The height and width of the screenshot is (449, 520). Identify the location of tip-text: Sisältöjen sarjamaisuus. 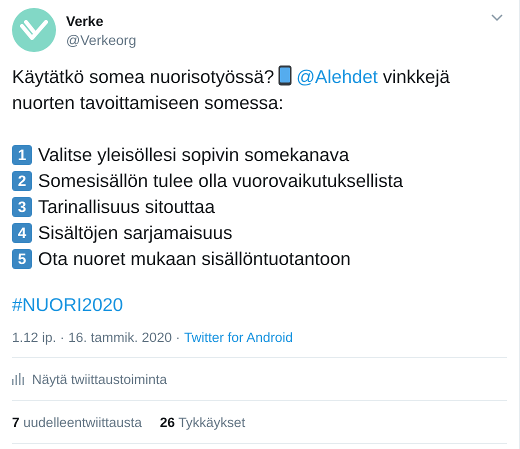
(135, 233).